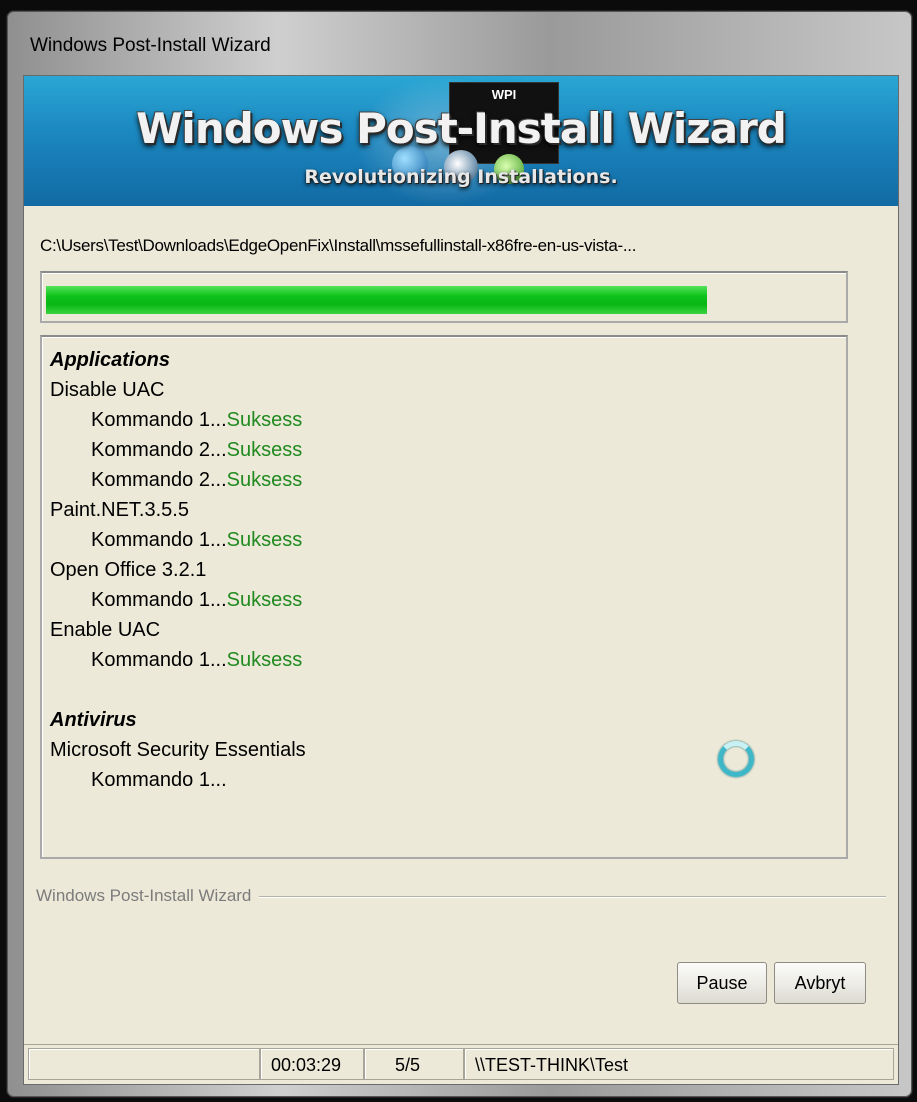  Describe the element at coordinates (312, 1064) in the screenshot. I see `elapsed-time: 00:03:29` at that location.